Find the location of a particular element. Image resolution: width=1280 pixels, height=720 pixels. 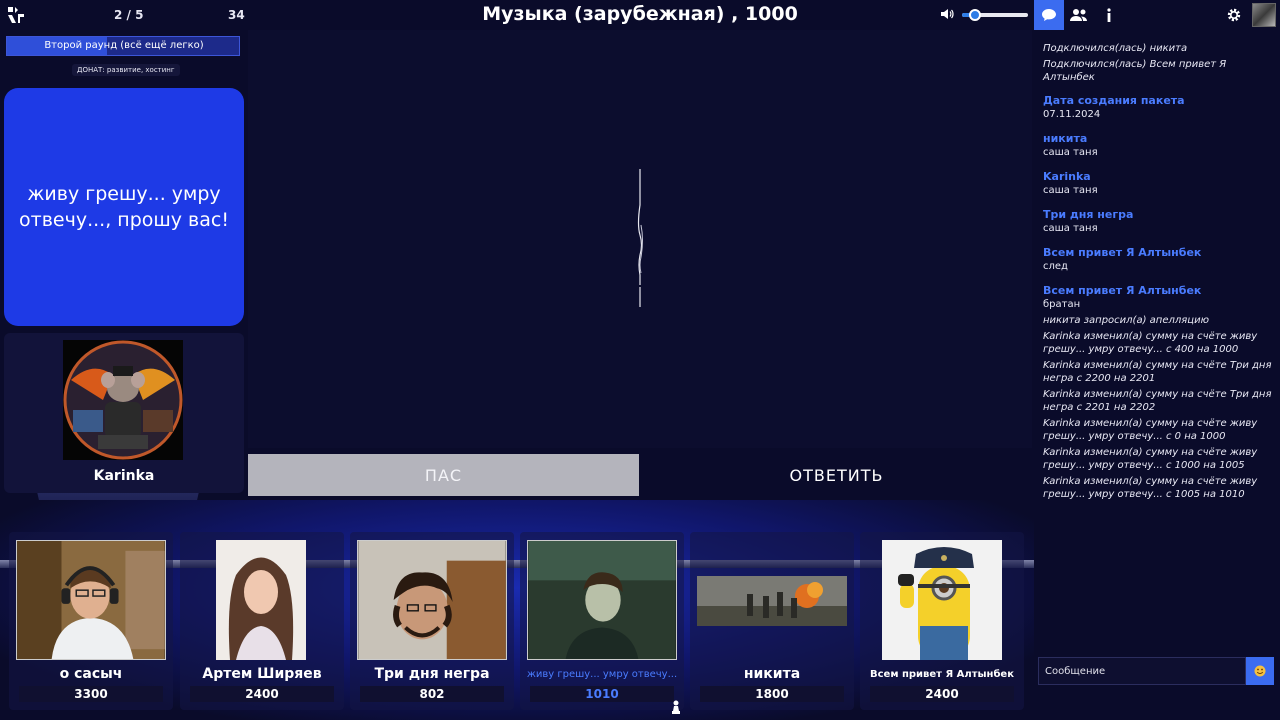

player-card: Артем Ширяев 2400 is located at coordinates (262, 621).